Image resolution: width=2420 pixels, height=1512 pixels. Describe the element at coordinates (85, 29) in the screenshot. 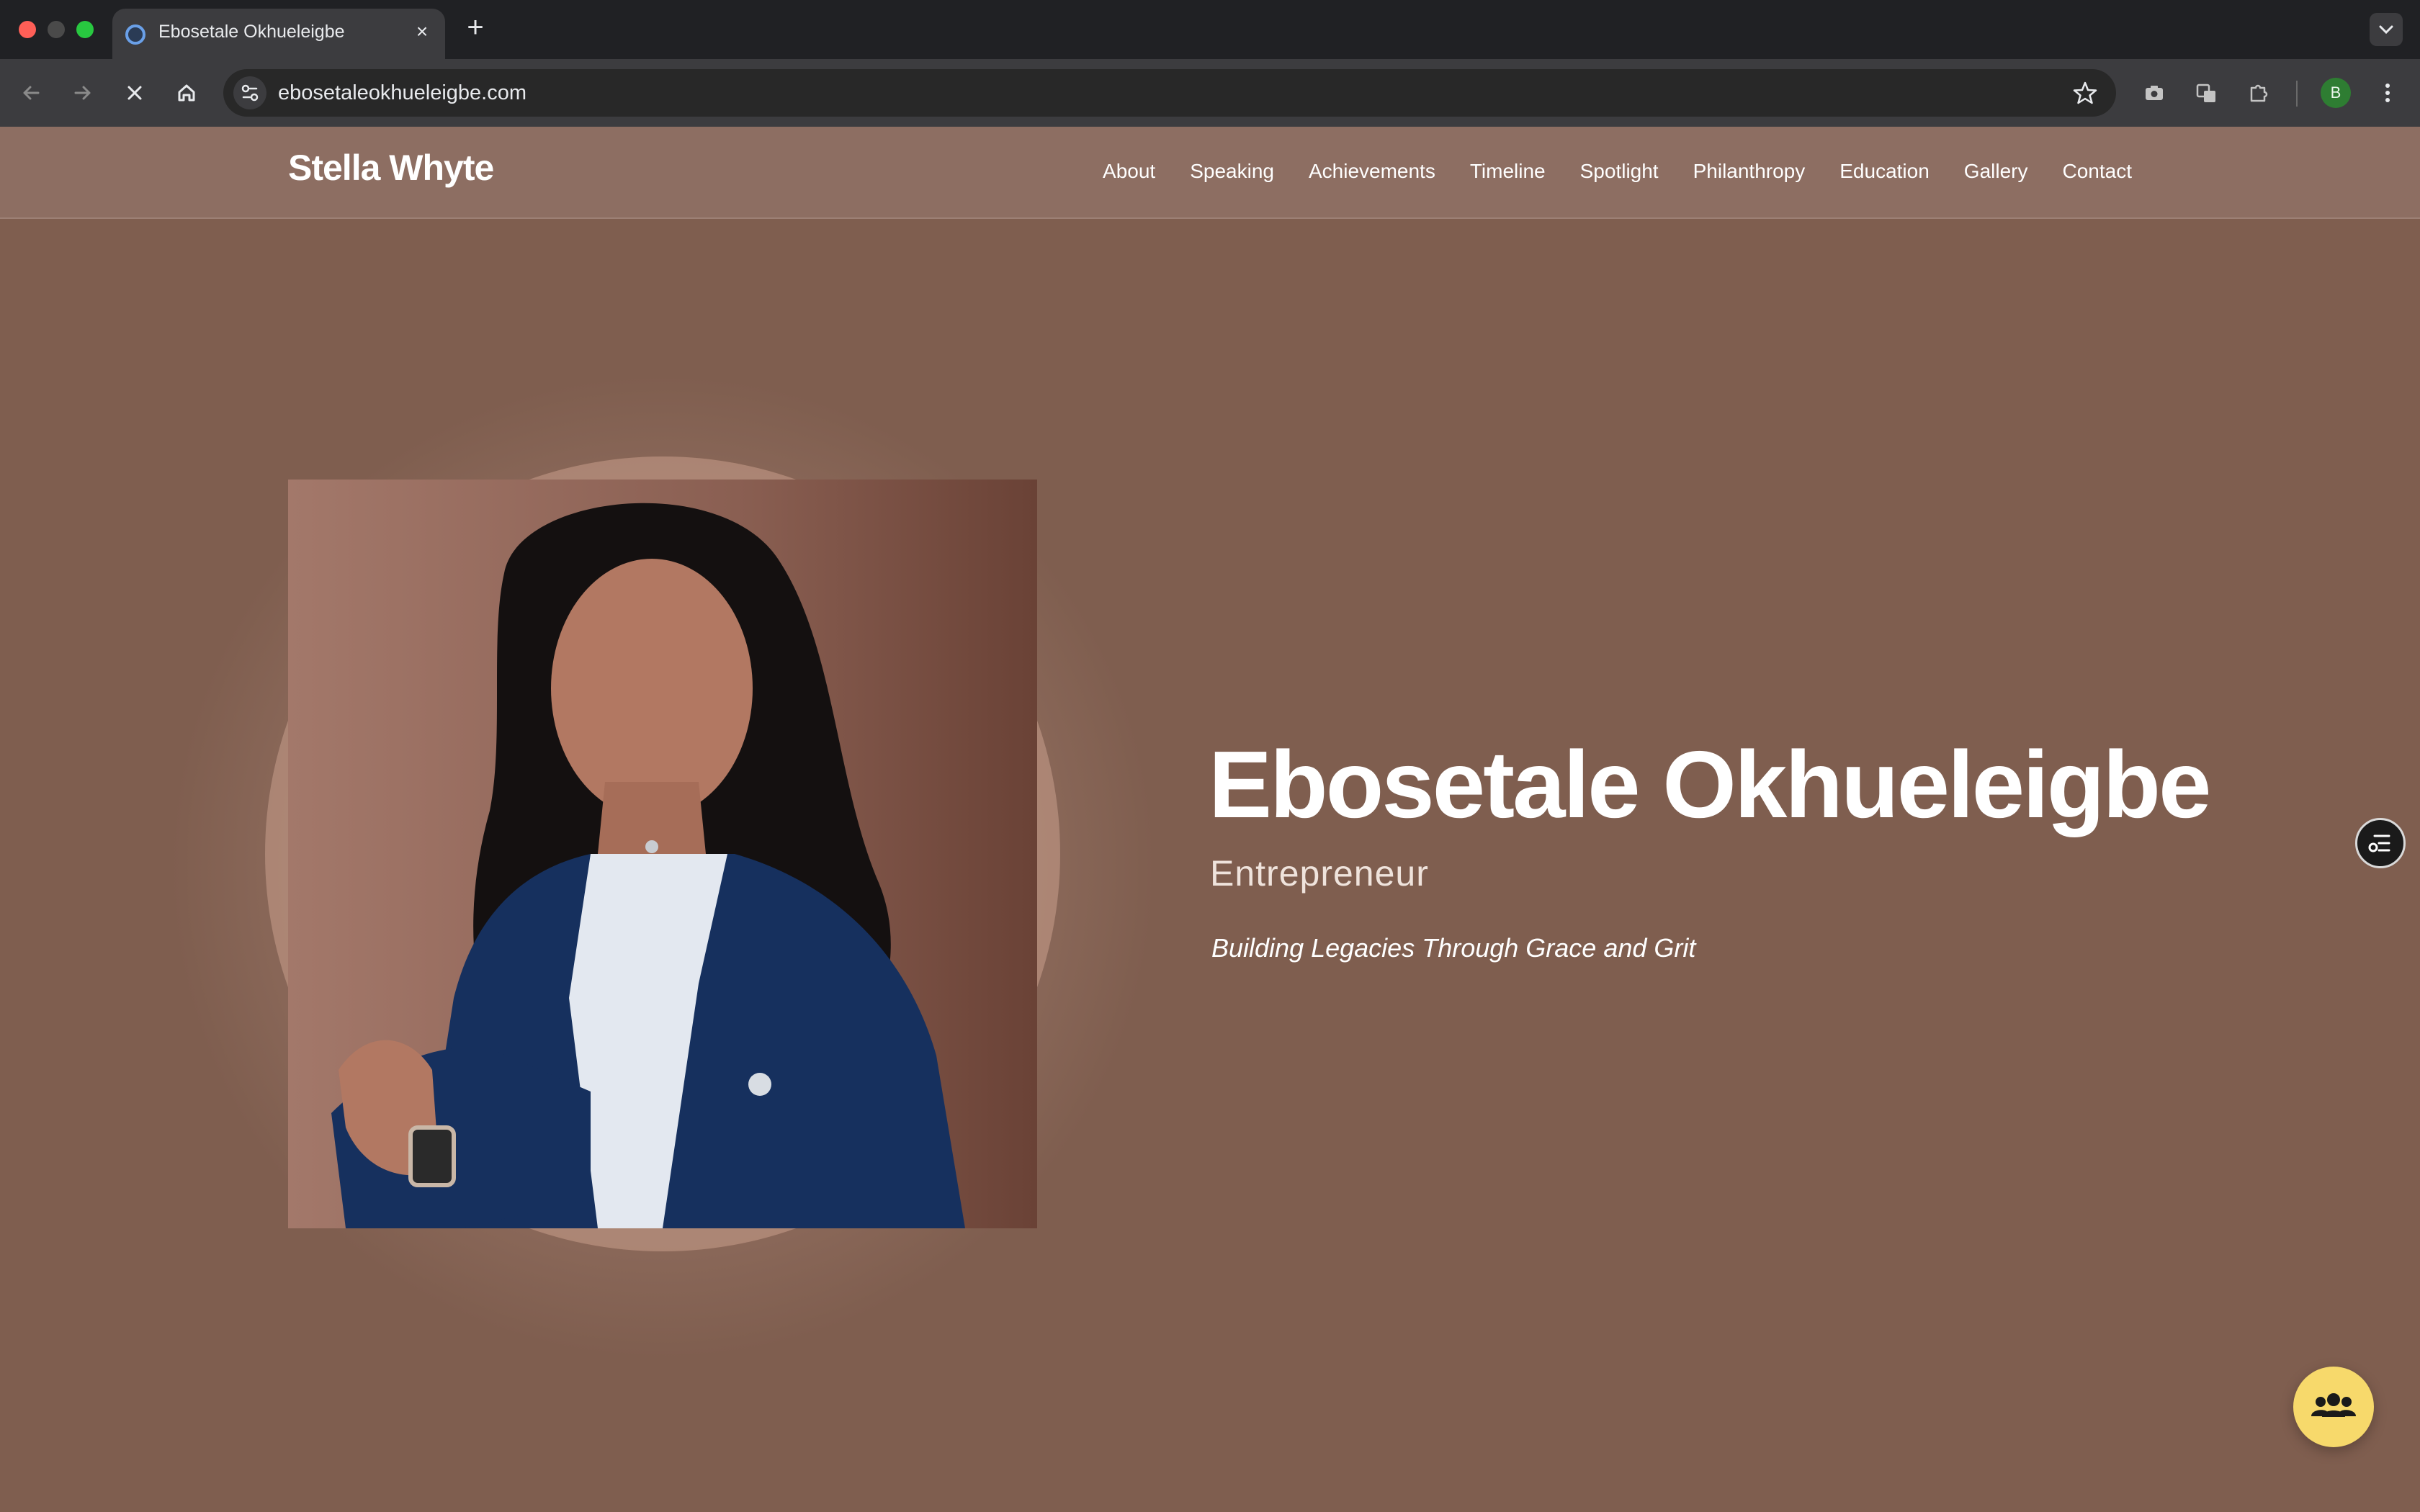

I see `zoom-window-button` at that location.